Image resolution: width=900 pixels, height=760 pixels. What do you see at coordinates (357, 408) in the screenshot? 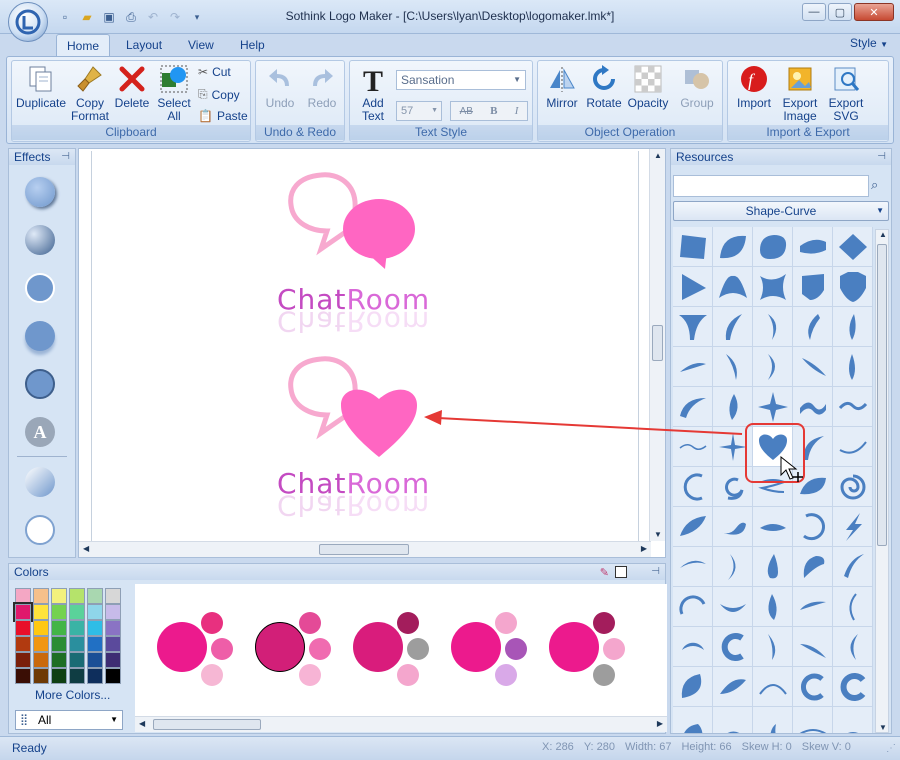
I see `logo-heart-bubble` at bounding box center [357, 408].